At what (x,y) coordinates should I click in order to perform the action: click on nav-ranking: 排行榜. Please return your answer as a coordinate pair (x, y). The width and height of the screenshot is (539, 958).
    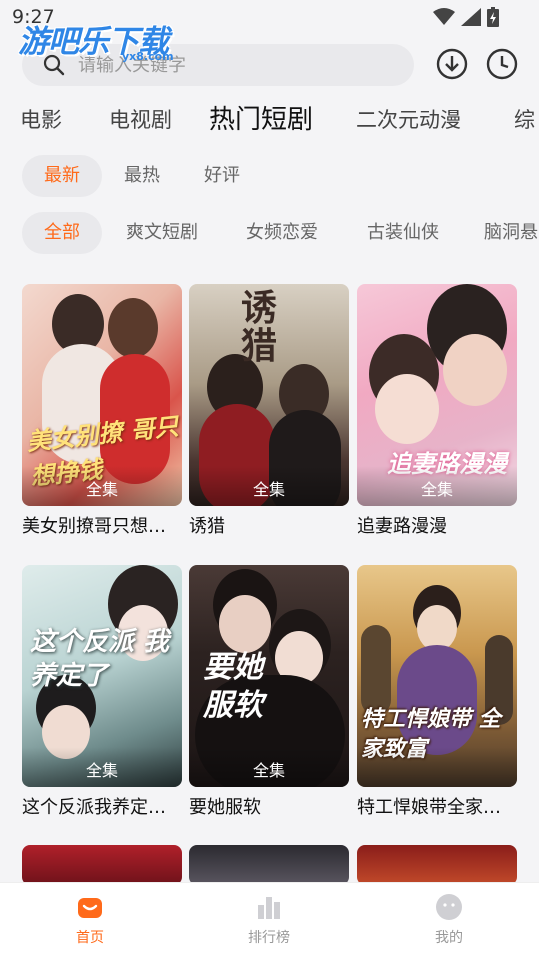
    Looking at the image, I should click on (269, 920).